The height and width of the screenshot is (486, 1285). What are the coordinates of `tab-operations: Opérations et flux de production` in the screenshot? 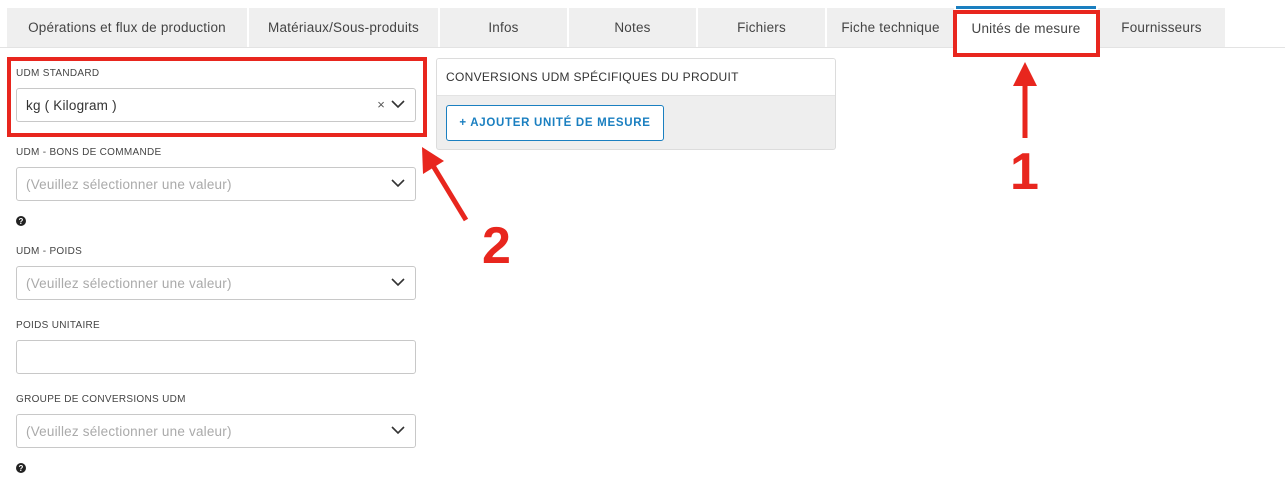 It's located at (127, 27).